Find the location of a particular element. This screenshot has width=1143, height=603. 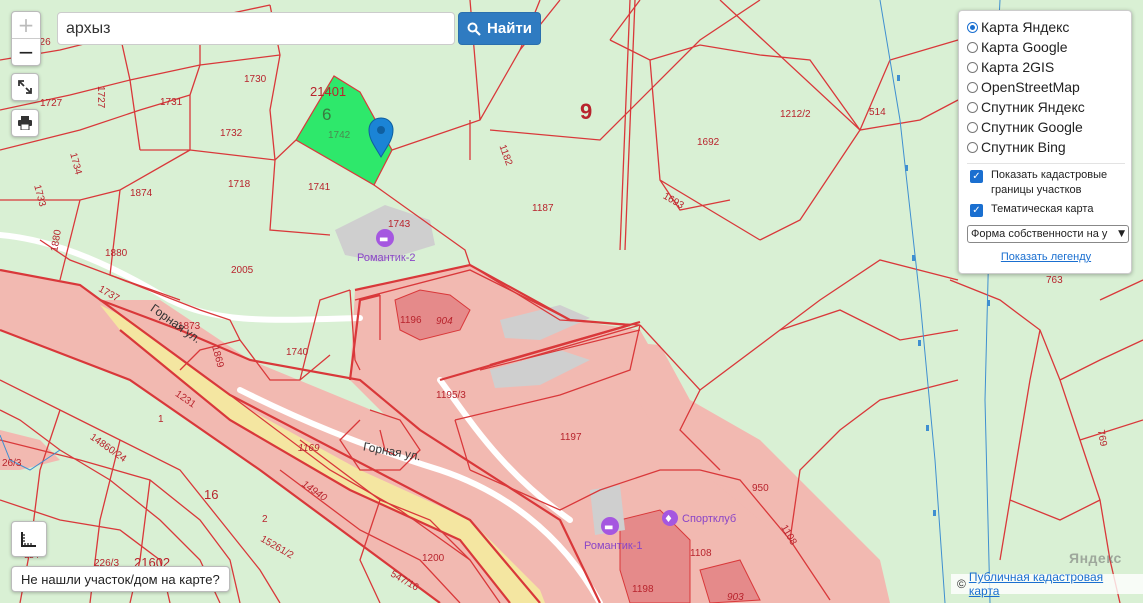

layer-option-label: Карта Google is located at coordinates (1024, 47).